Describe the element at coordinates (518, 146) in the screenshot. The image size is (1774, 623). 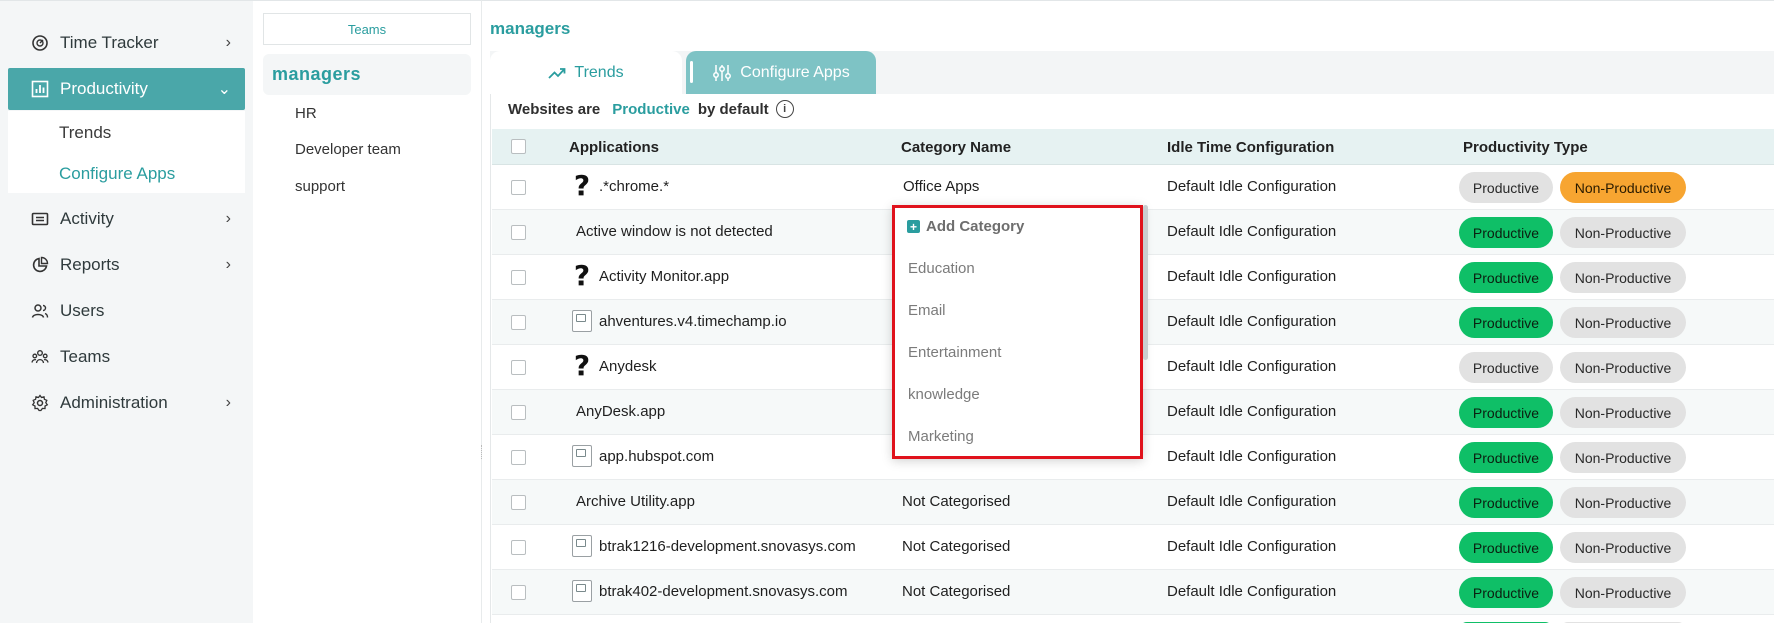
I see `select-all-checkbox` at that location.